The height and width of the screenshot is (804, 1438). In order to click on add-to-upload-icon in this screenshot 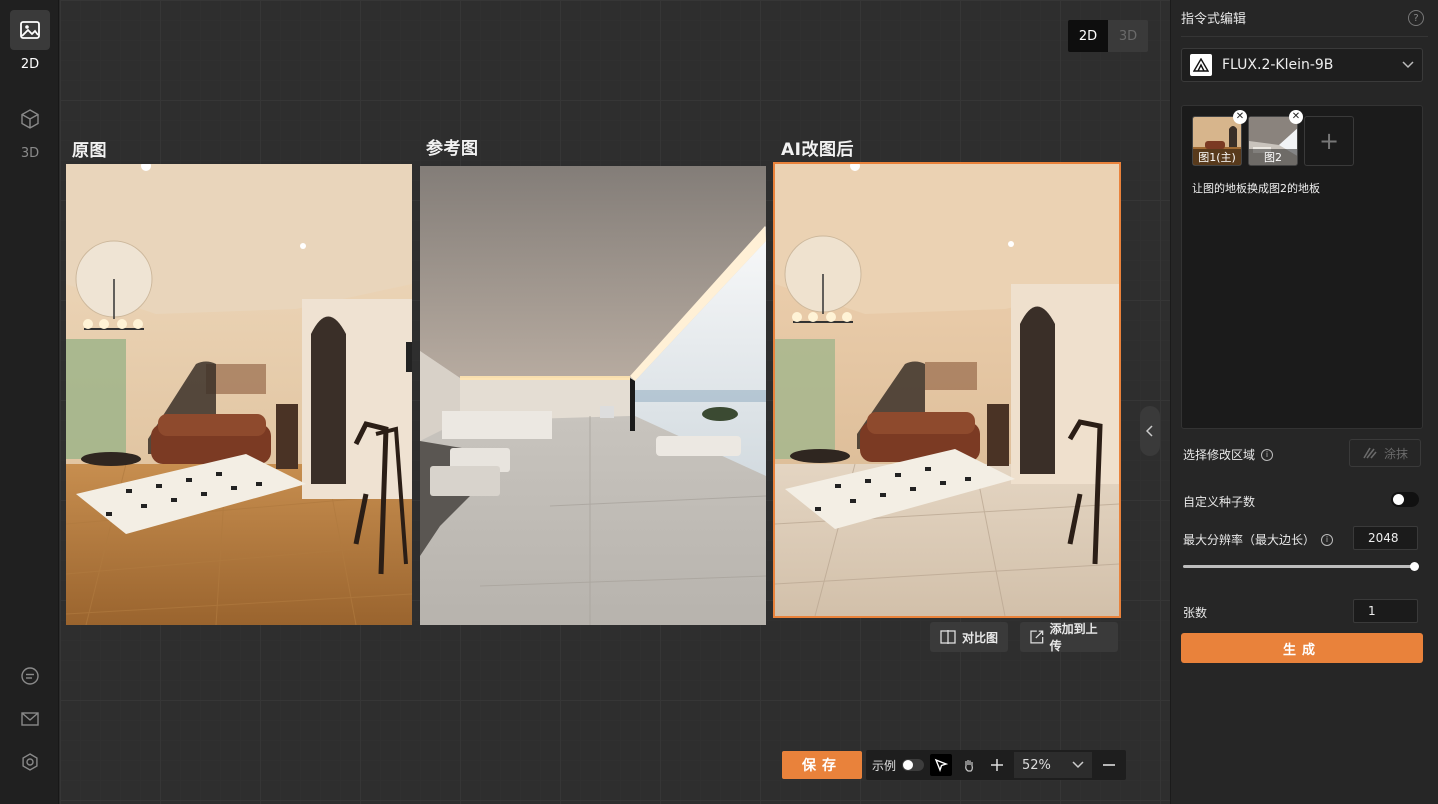, I will do `click(1037, 637)`.